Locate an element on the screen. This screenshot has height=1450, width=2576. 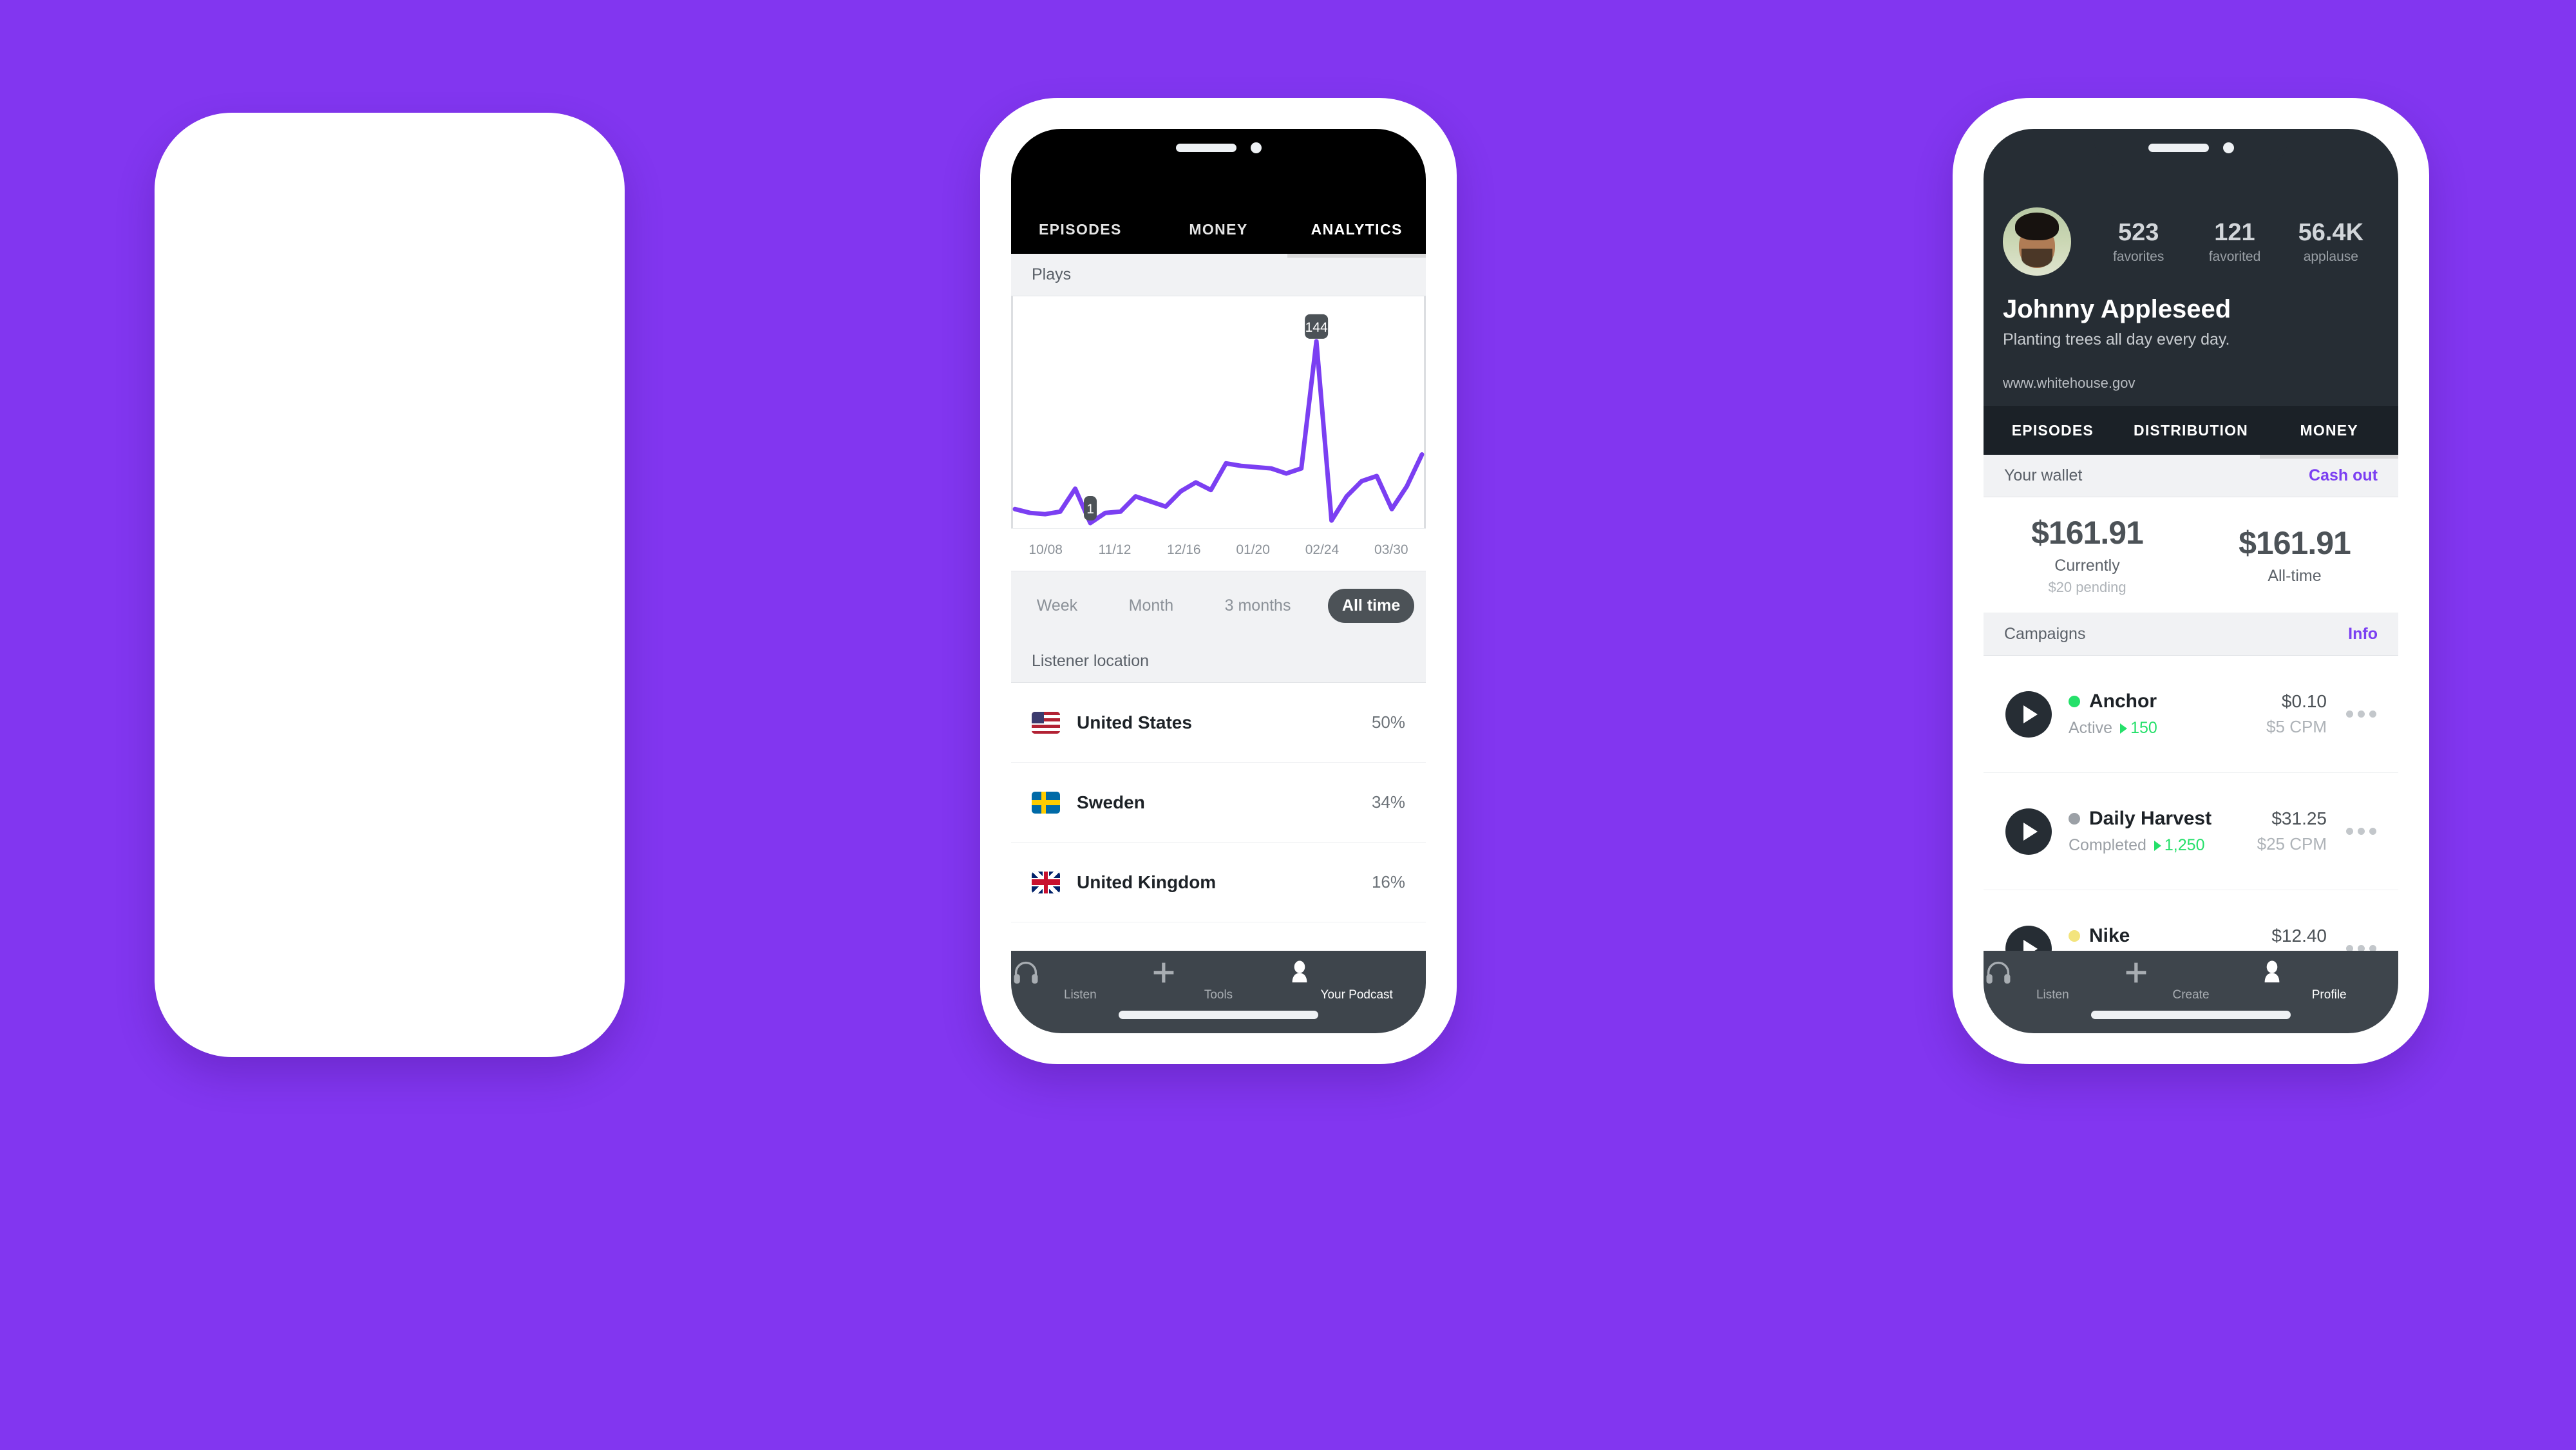
chart-series-line is located at coordinates (1219, 433).